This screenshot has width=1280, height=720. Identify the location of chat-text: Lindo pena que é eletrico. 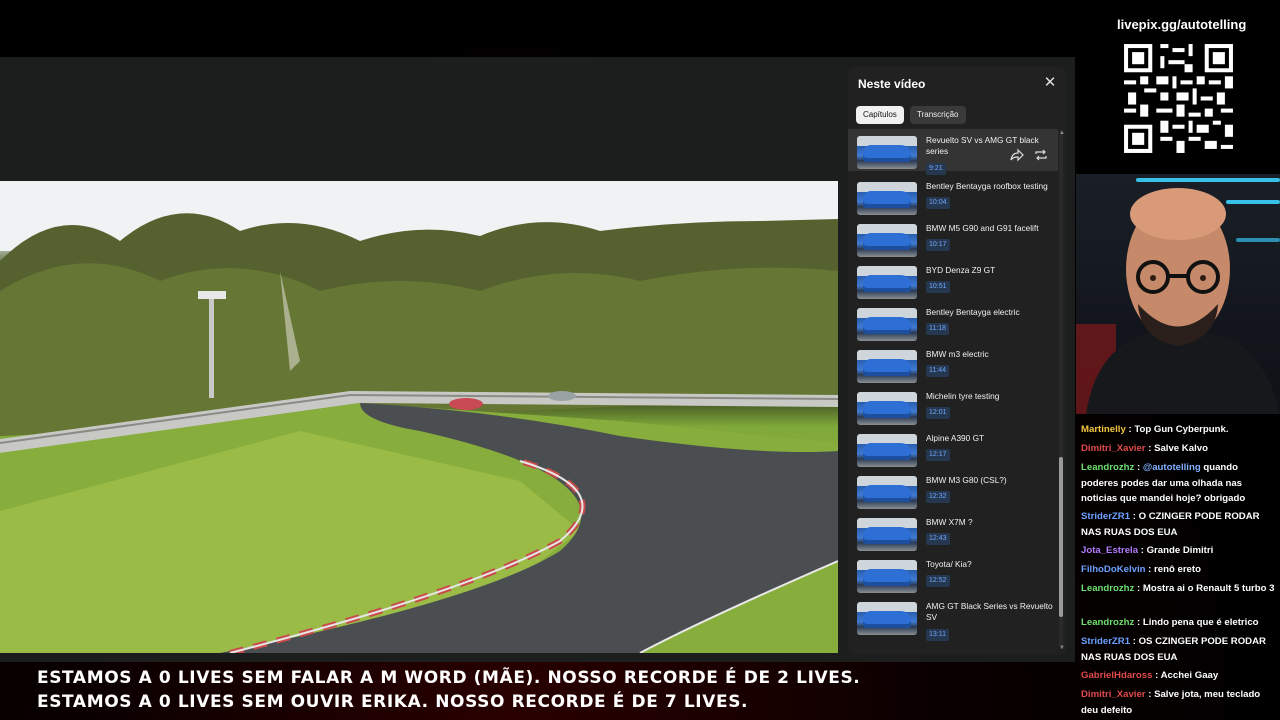
(1200, 622).